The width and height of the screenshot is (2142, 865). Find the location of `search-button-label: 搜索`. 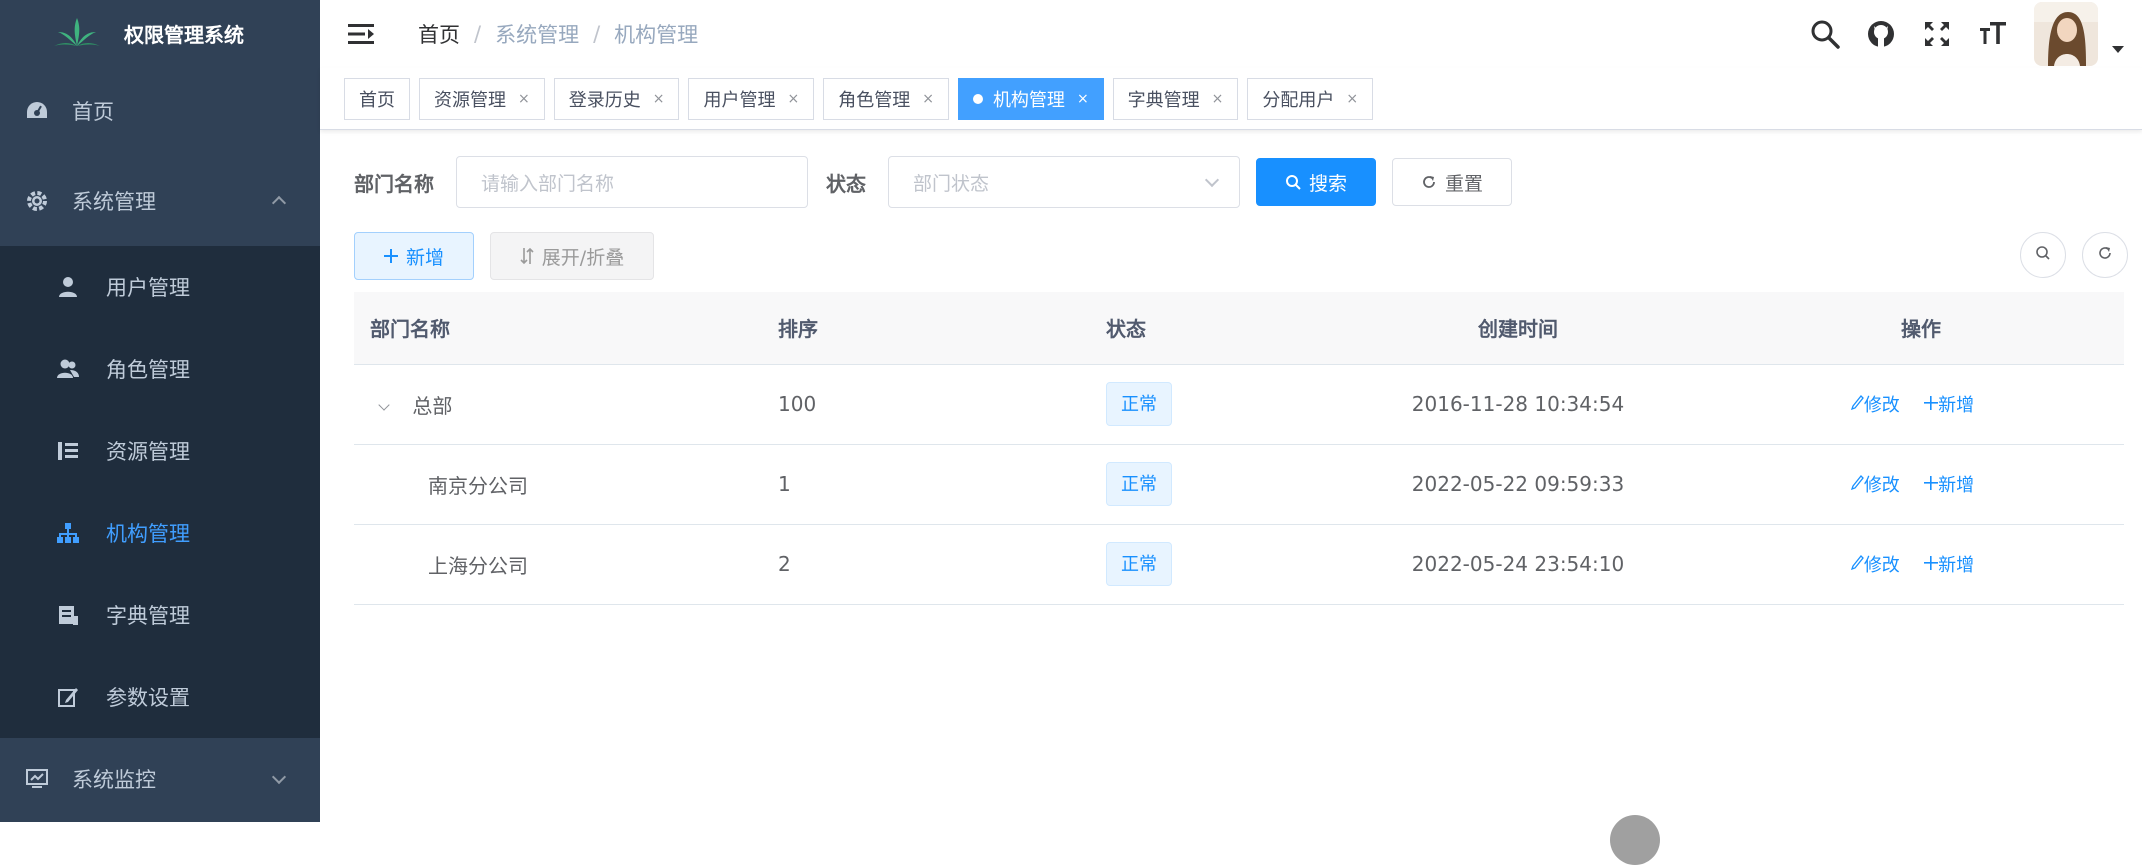

search-button-label: 搜索 is located at coordinates (1327, 183).